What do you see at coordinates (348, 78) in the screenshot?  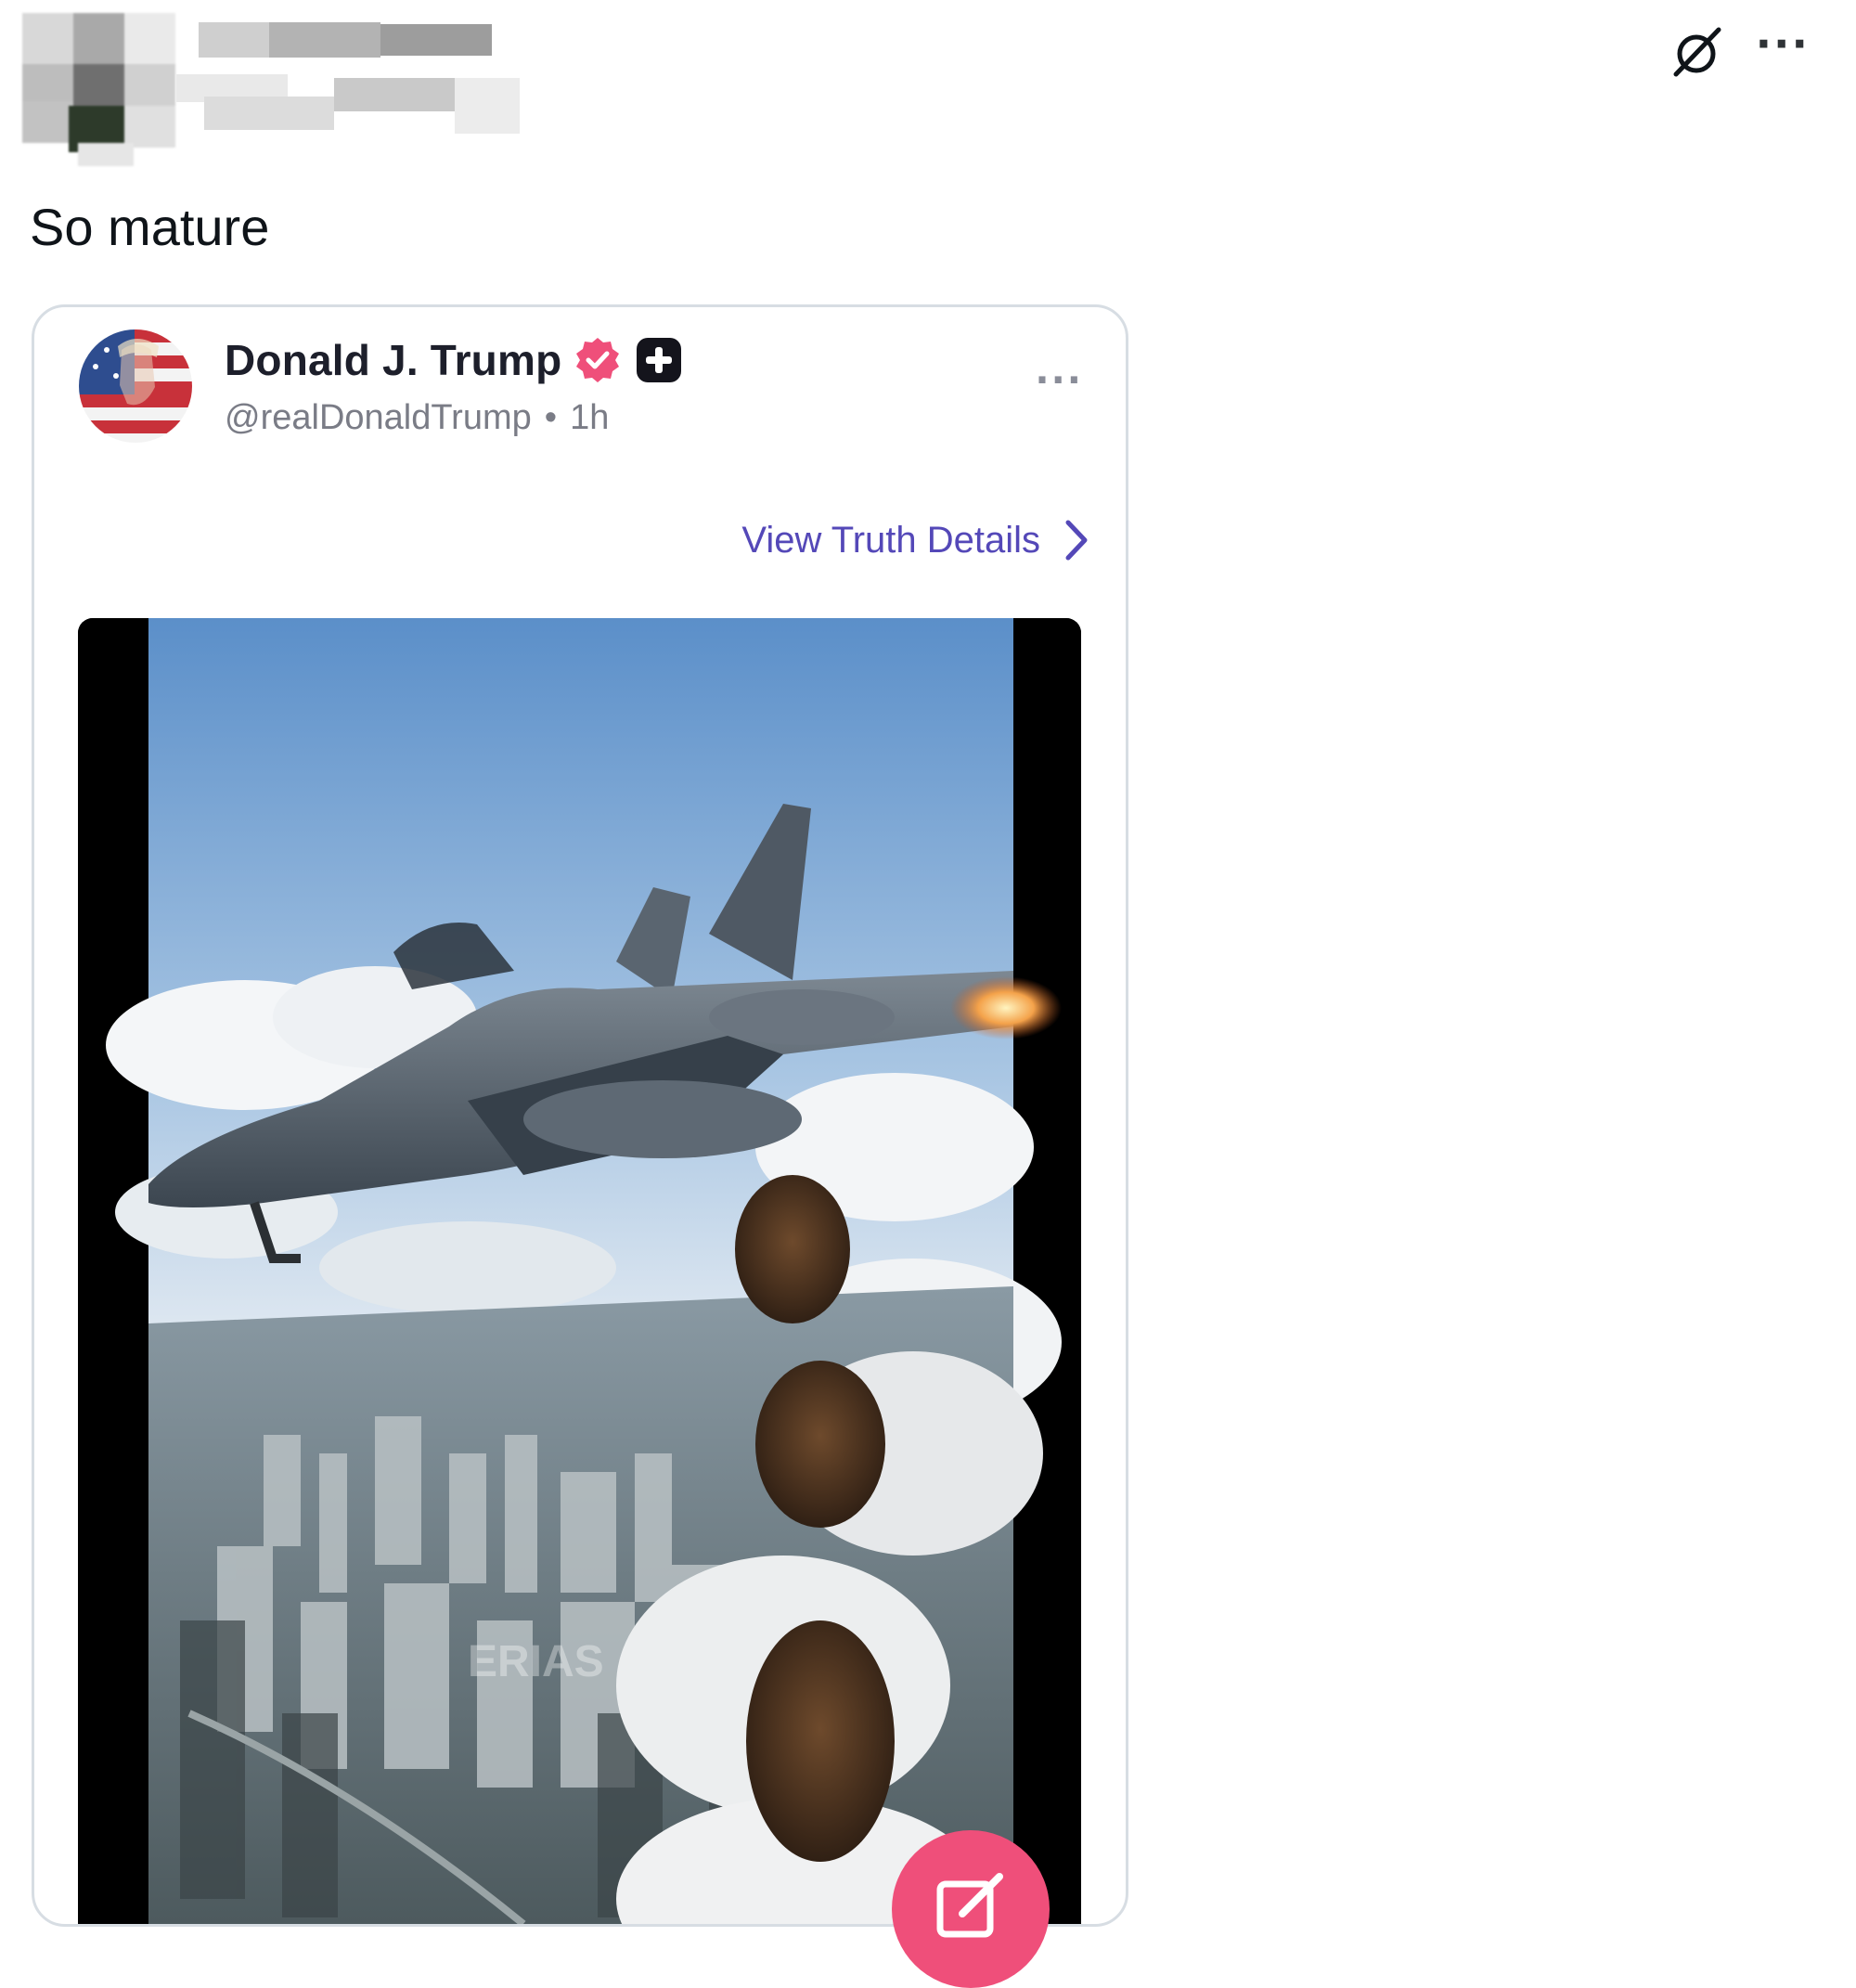 I see `author-name` at bounding box center [348, 78].